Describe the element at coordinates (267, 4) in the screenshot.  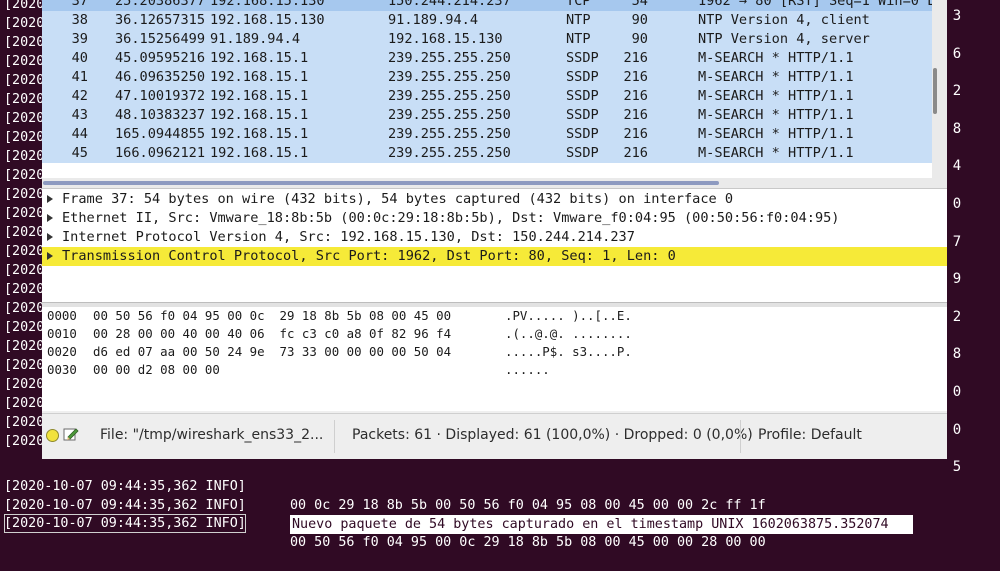
I see `packet-src: 192.168.15.130` at that location.